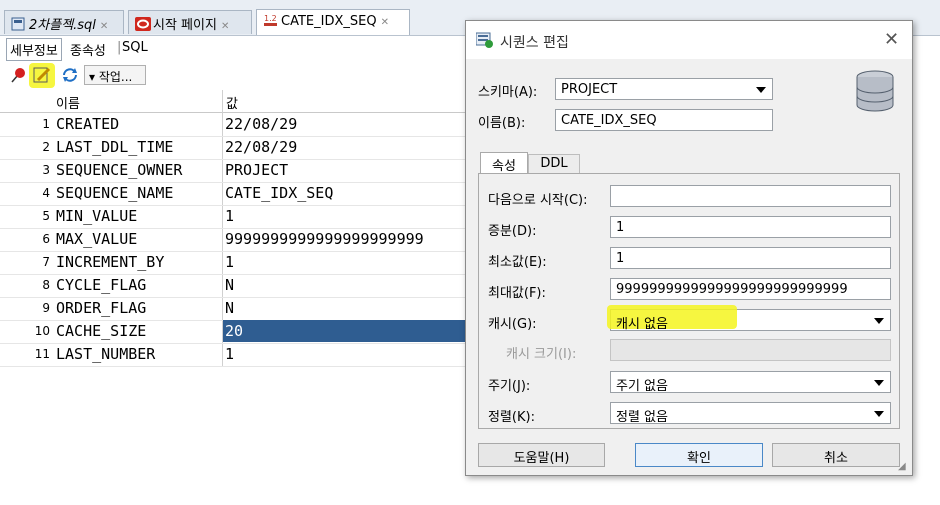 Image resolution: width=940 pixels, height=505 pixels. What do you see at coordinates (34, 49) in the screenshot?
I see `tab-details: 세부정보` at bounding box center [34, 49].